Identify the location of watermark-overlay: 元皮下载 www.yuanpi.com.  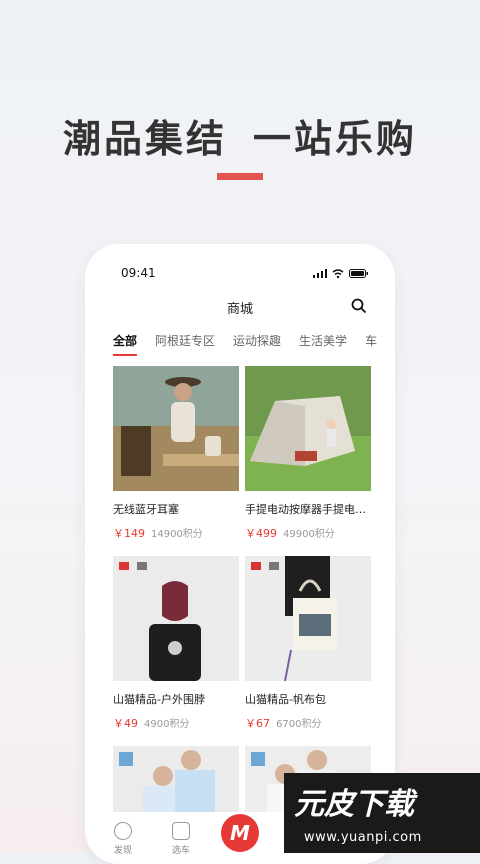
(382, 813).